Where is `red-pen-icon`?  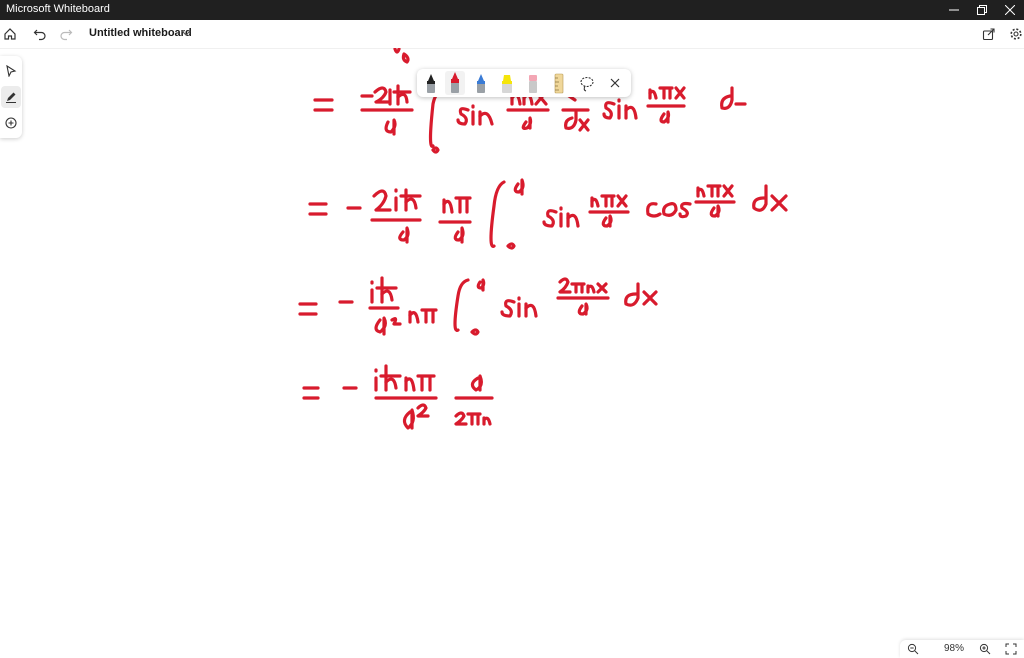 red-pen-icon is located at coordinates (455, 82).